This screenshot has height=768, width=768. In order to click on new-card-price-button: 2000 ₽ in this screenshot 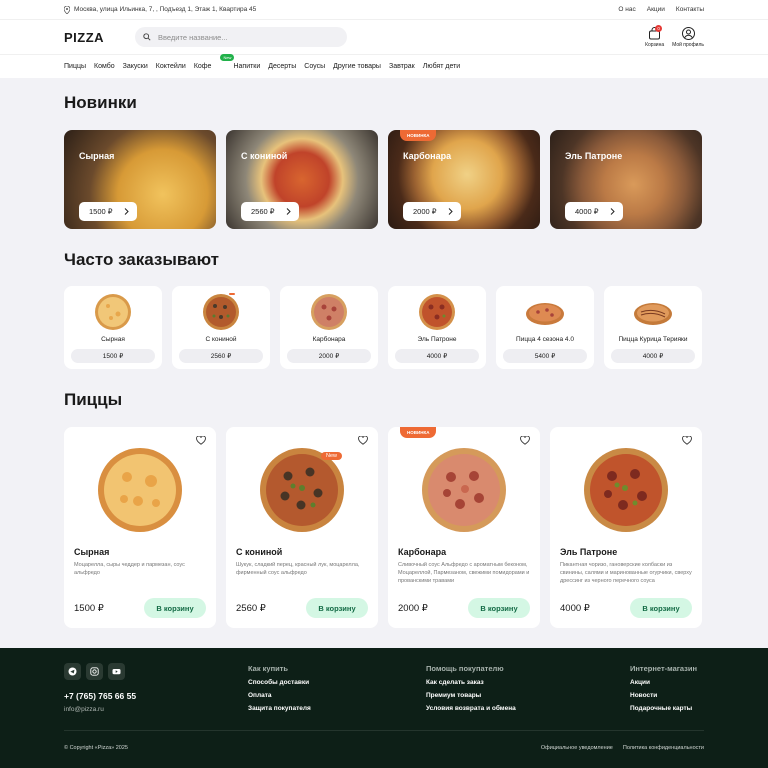, I will do `click(432, 211)`.